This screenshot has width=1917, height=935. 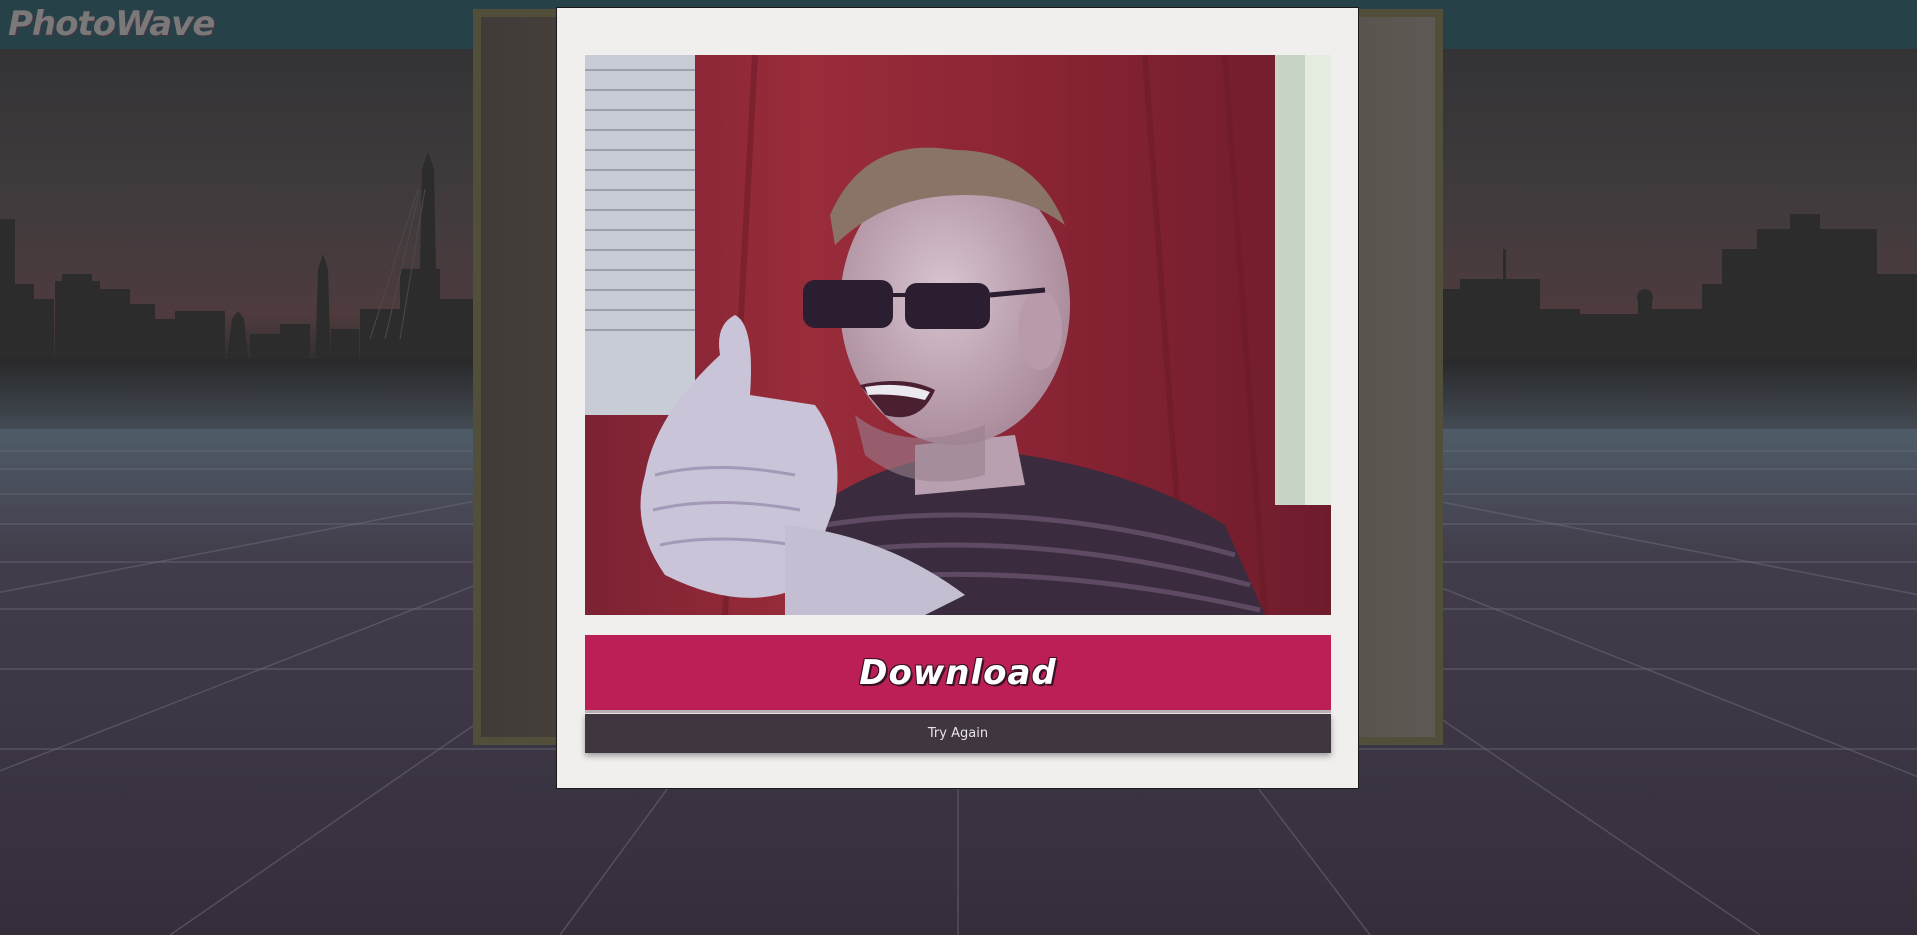 I want to click on try-again-button: Try Again, so click(x=958, y=733).